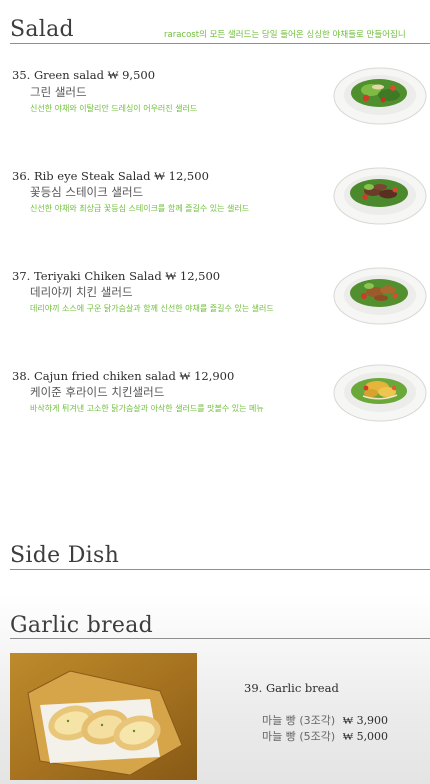 Image resolution: width=430 pixels, height=784 pixels. Describe the element at coordinates (114, 108) in the screenshot. I see `menu-item-description: 신선한 야채와 이탈리안 드레싱이 어우러진 샐러드` at that location.